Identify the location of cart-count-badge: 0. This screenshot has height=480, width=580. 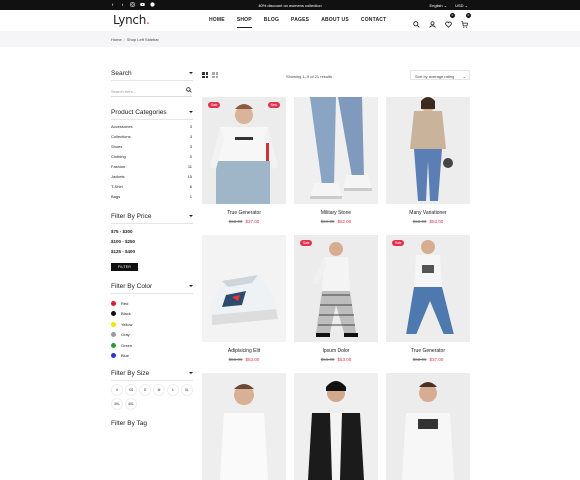
(468, 15).